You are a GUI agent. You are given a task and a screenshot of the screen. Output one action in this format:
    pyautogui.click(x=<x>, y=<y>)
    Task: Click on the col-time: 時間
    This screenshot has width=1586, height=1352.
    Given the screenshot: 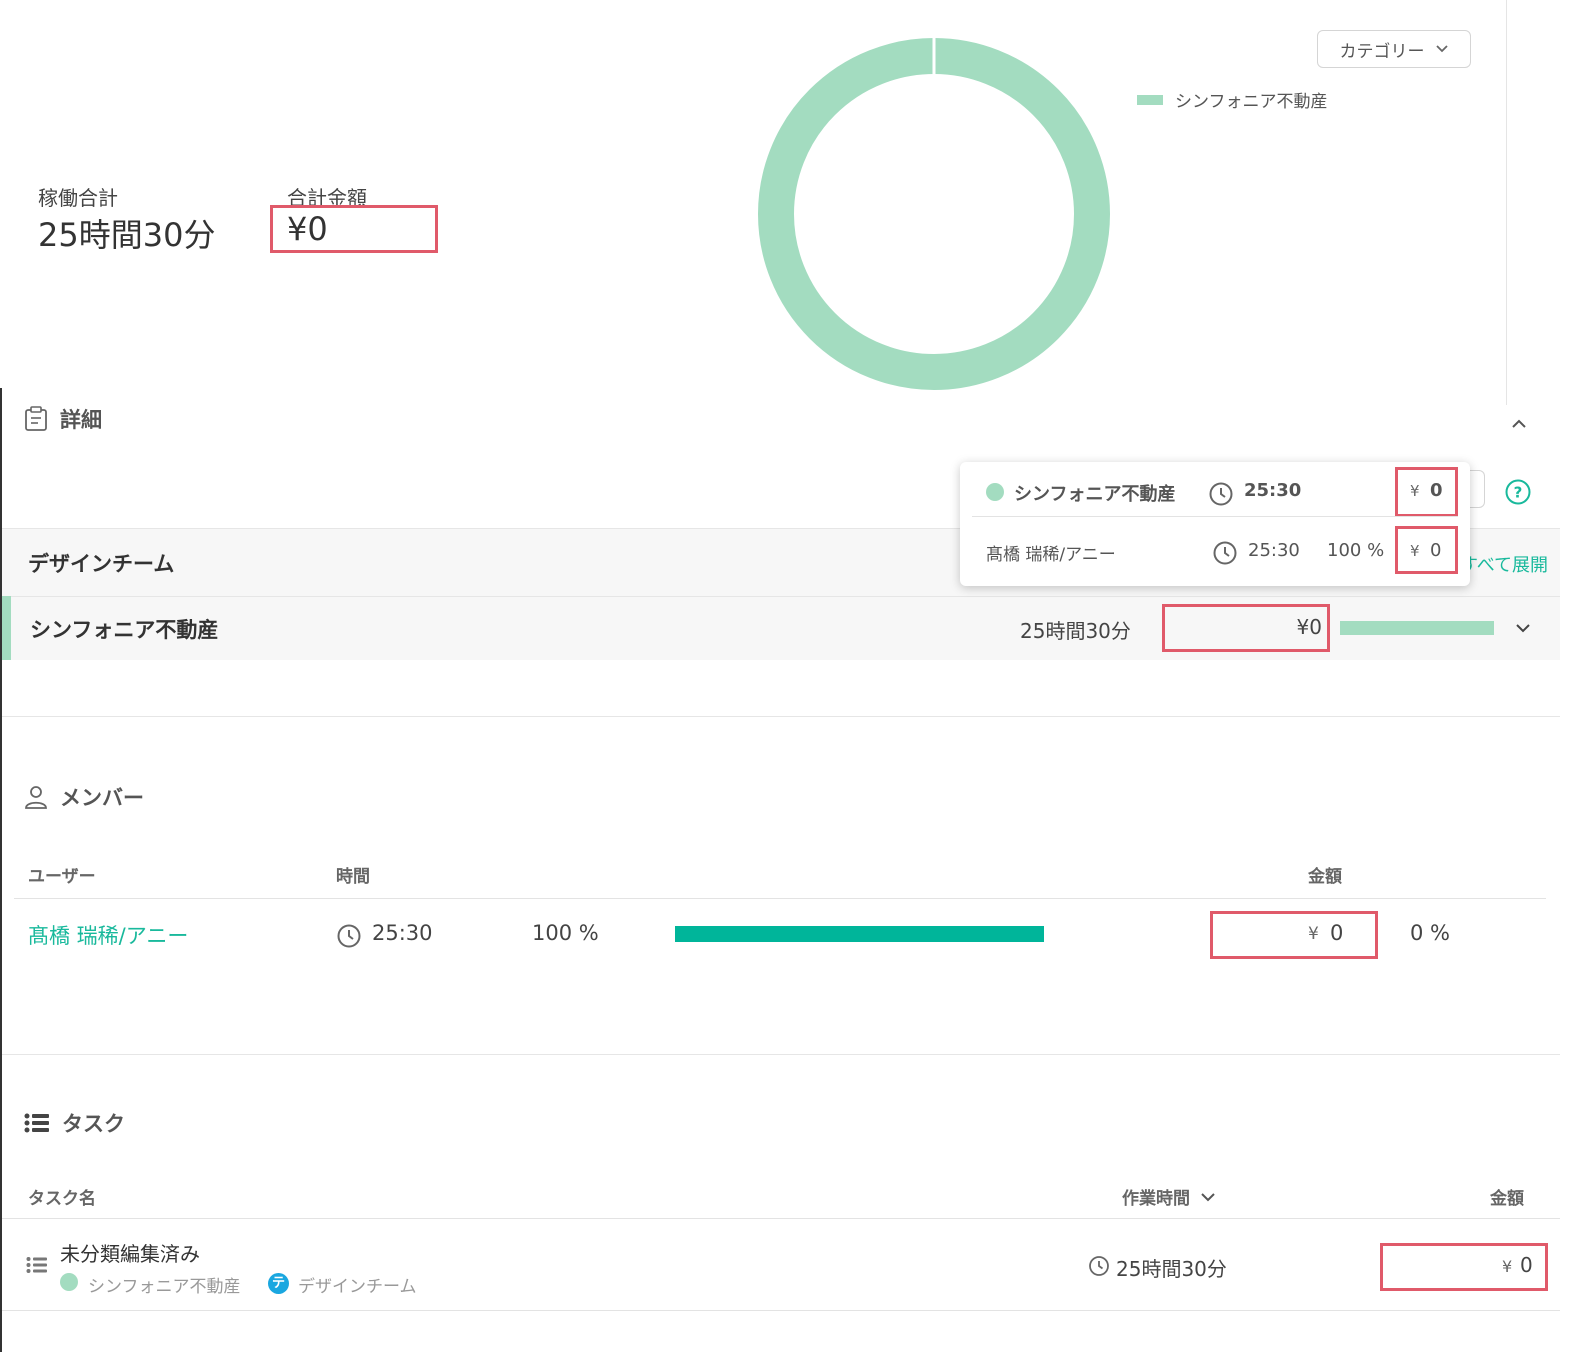 What is the action you would take?
    pyautogui.click(x=353, y=877)
    